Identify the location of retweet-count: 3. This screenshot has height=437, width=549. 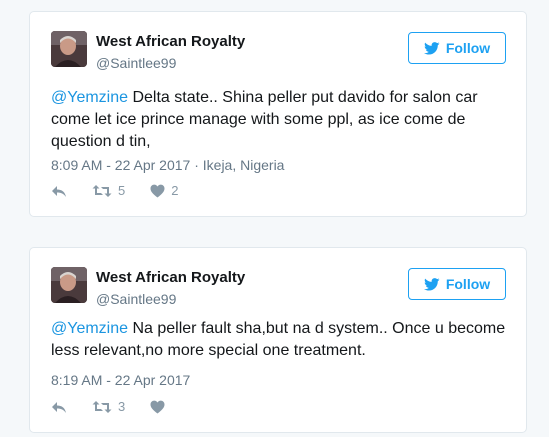
(122, 406).